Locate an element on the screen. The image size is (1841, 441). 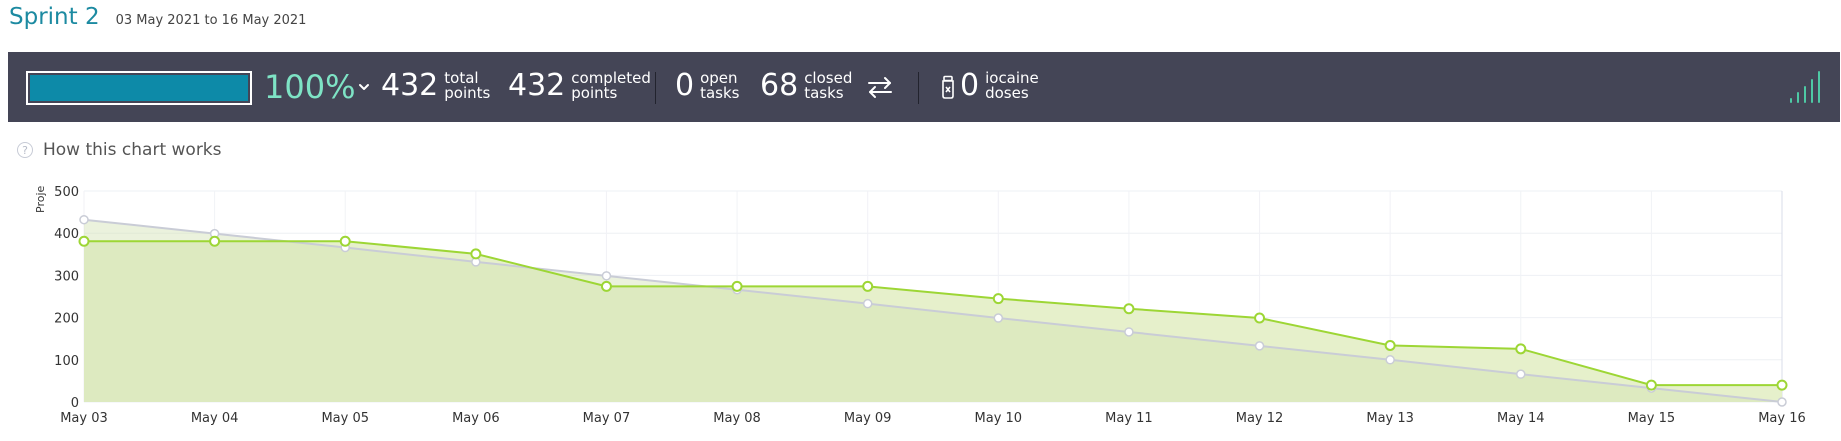
total-points-stat: 432 total points is located at coordinates (435, 86).